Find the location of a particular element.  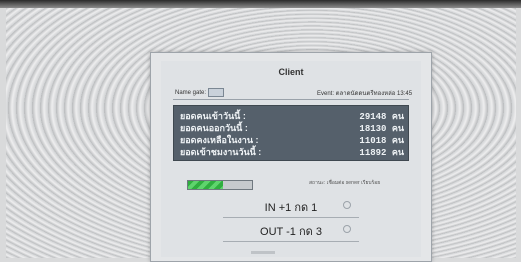

footer-divider is located at coordinates (263, 252).